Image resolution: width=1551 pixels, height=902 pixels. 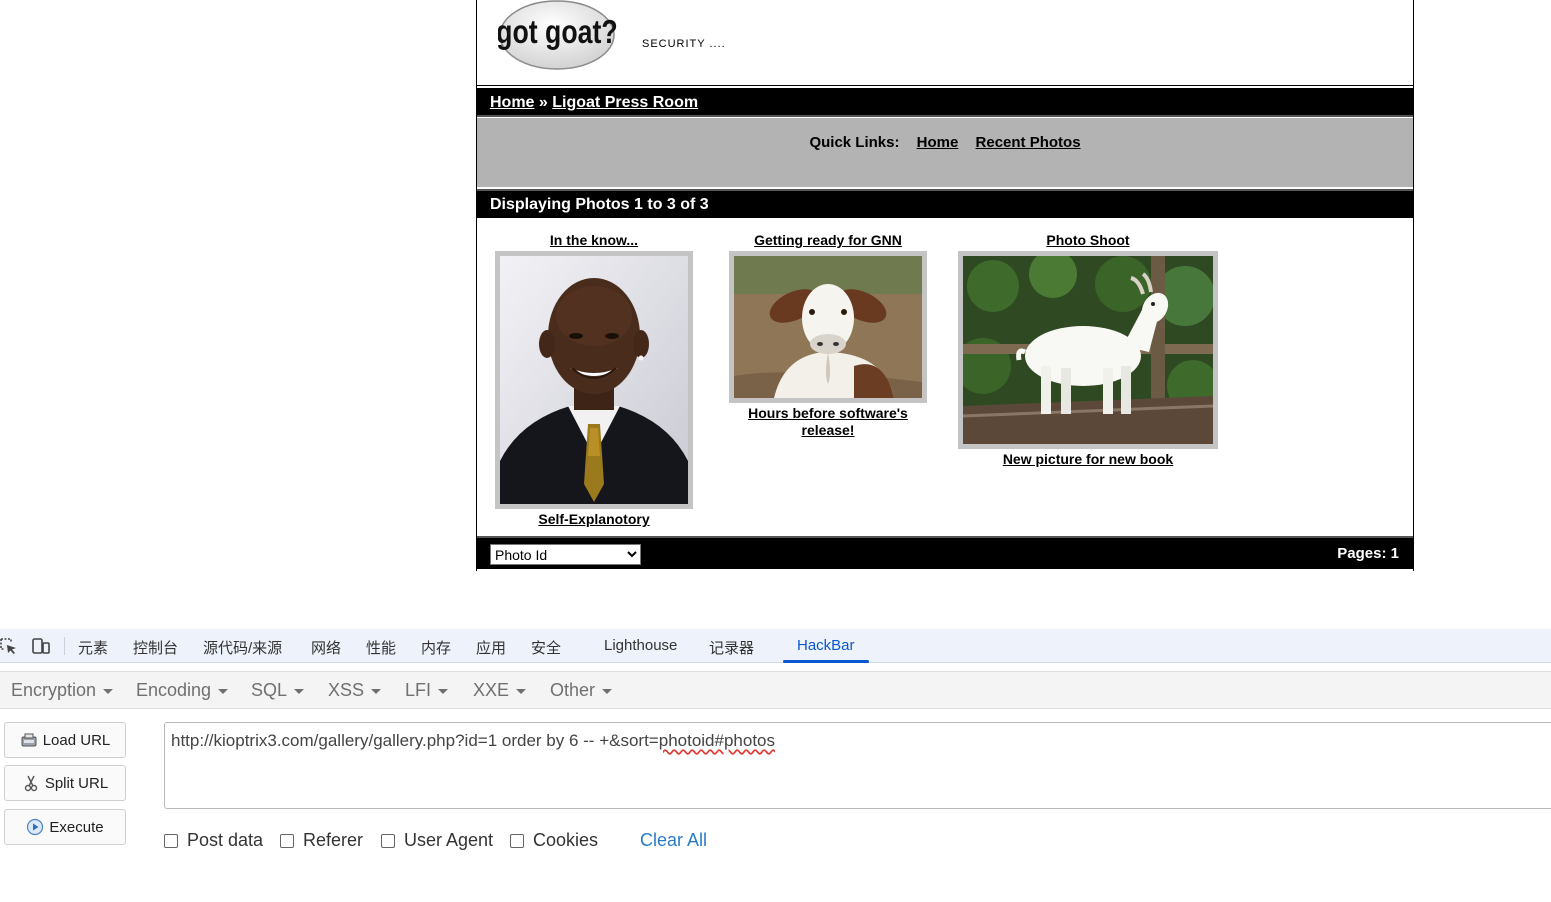 What do you see at coordinates (1088, 240) in the screenshot?
I see `photo-title-link: Photo Shoot` at bounding box center [1088, 240].